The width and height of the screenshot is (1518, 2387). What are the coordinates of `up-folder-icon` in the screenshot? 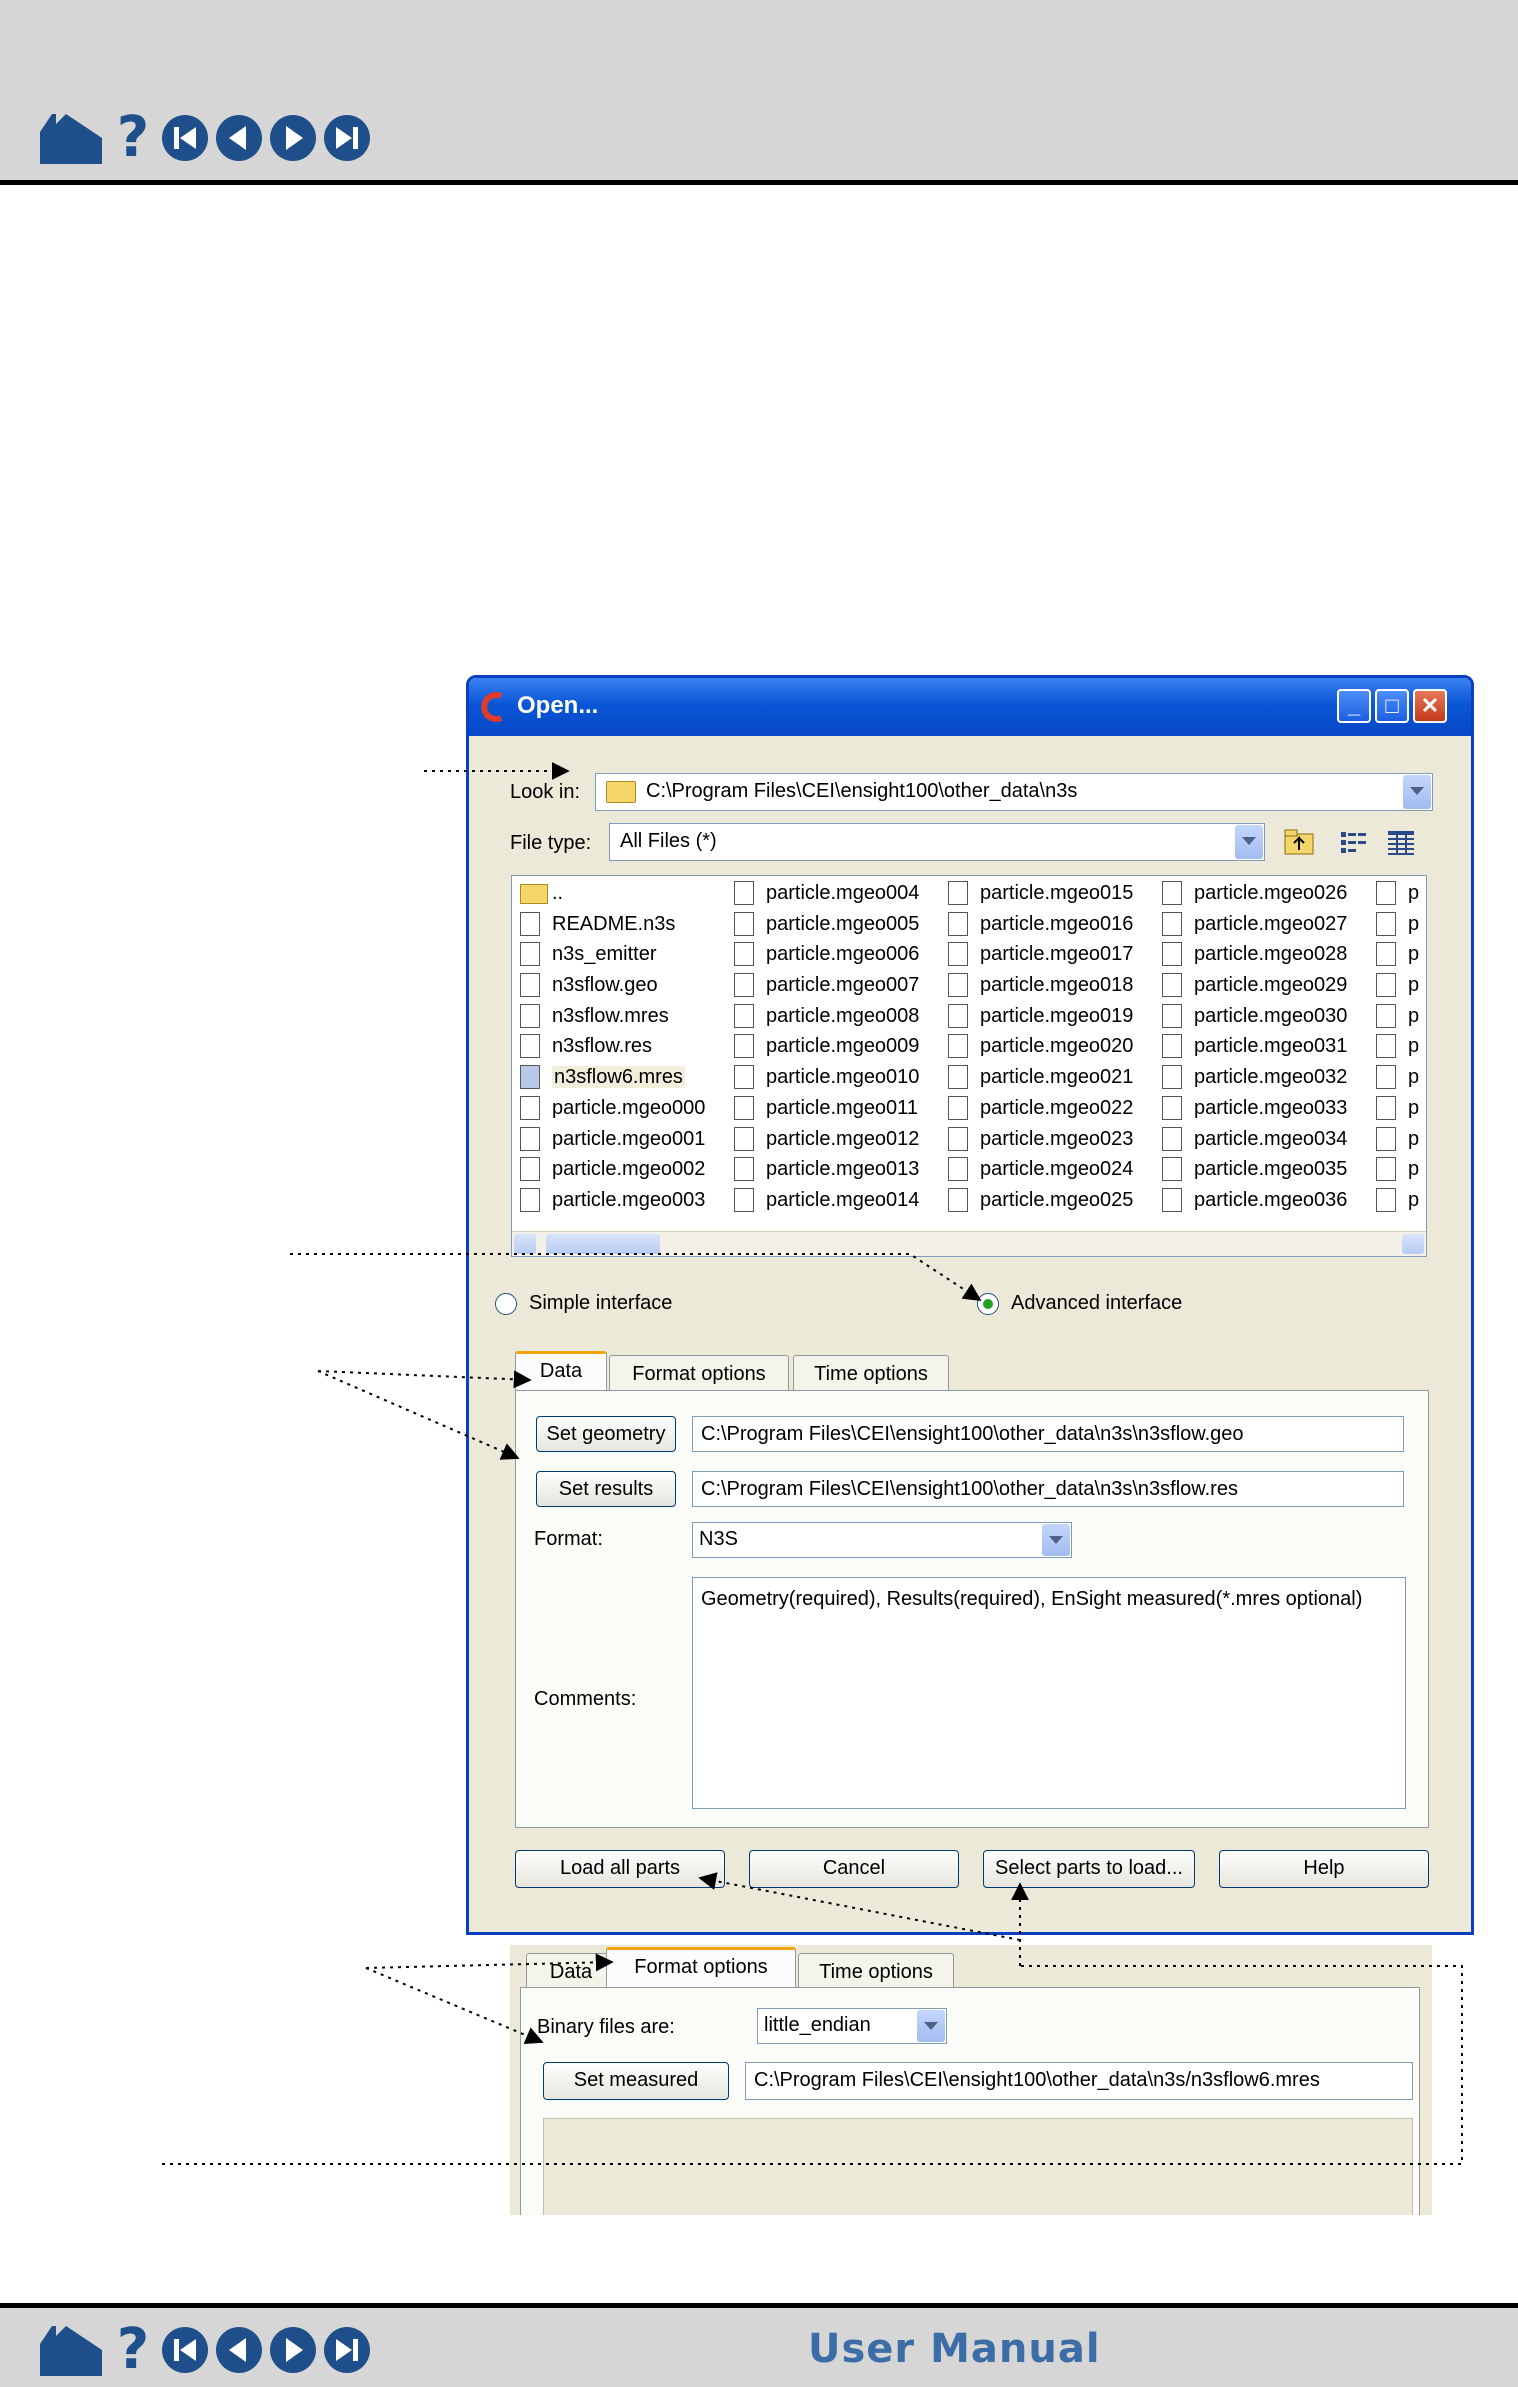 It's located at (1299, 842).